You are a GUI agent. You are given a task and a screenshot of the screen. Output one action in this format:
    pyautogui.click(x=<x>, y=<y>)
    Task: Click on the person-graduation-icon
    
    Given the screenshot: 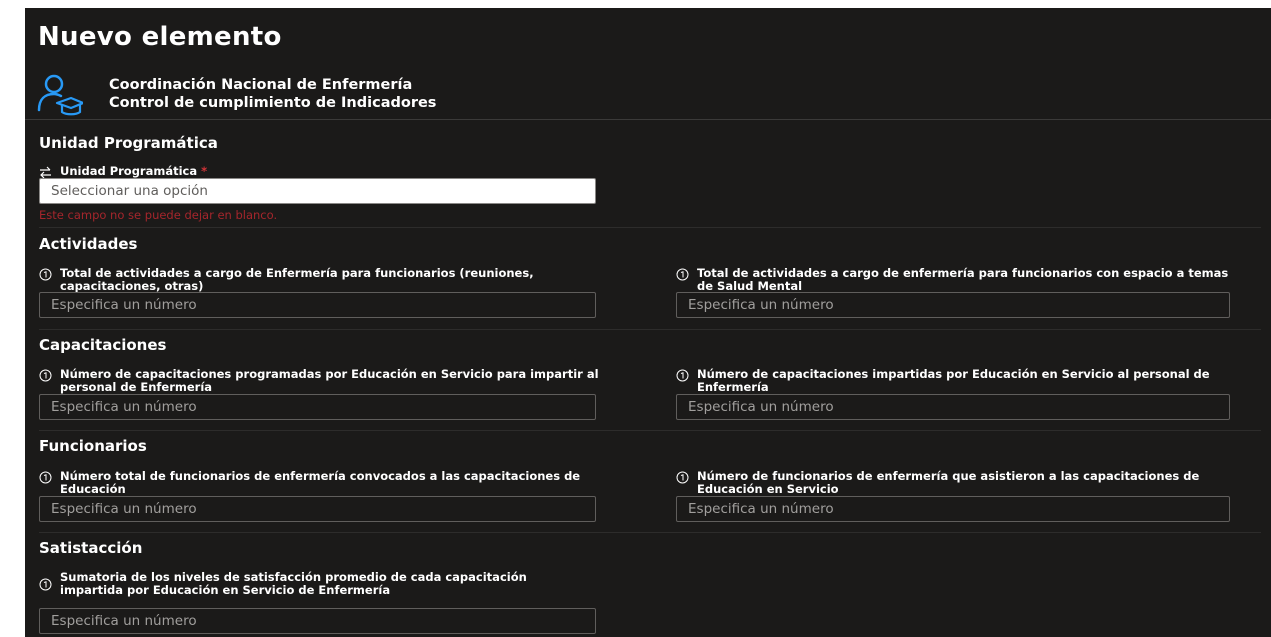 What is the action you would take?
    pyautogui.click(x=60, y=95)
    